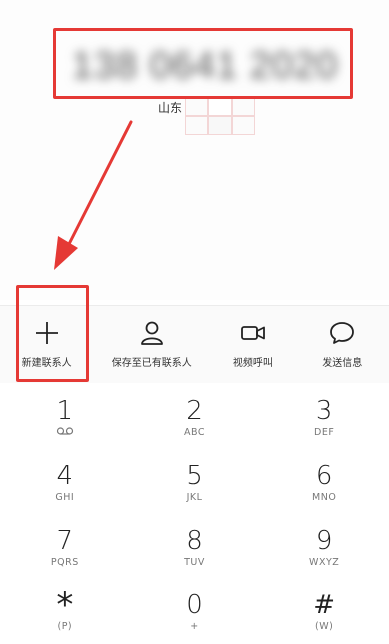 The height and width of the screenshot is (644, 389). I want to click on key-letters: (P), so click(65, 627).